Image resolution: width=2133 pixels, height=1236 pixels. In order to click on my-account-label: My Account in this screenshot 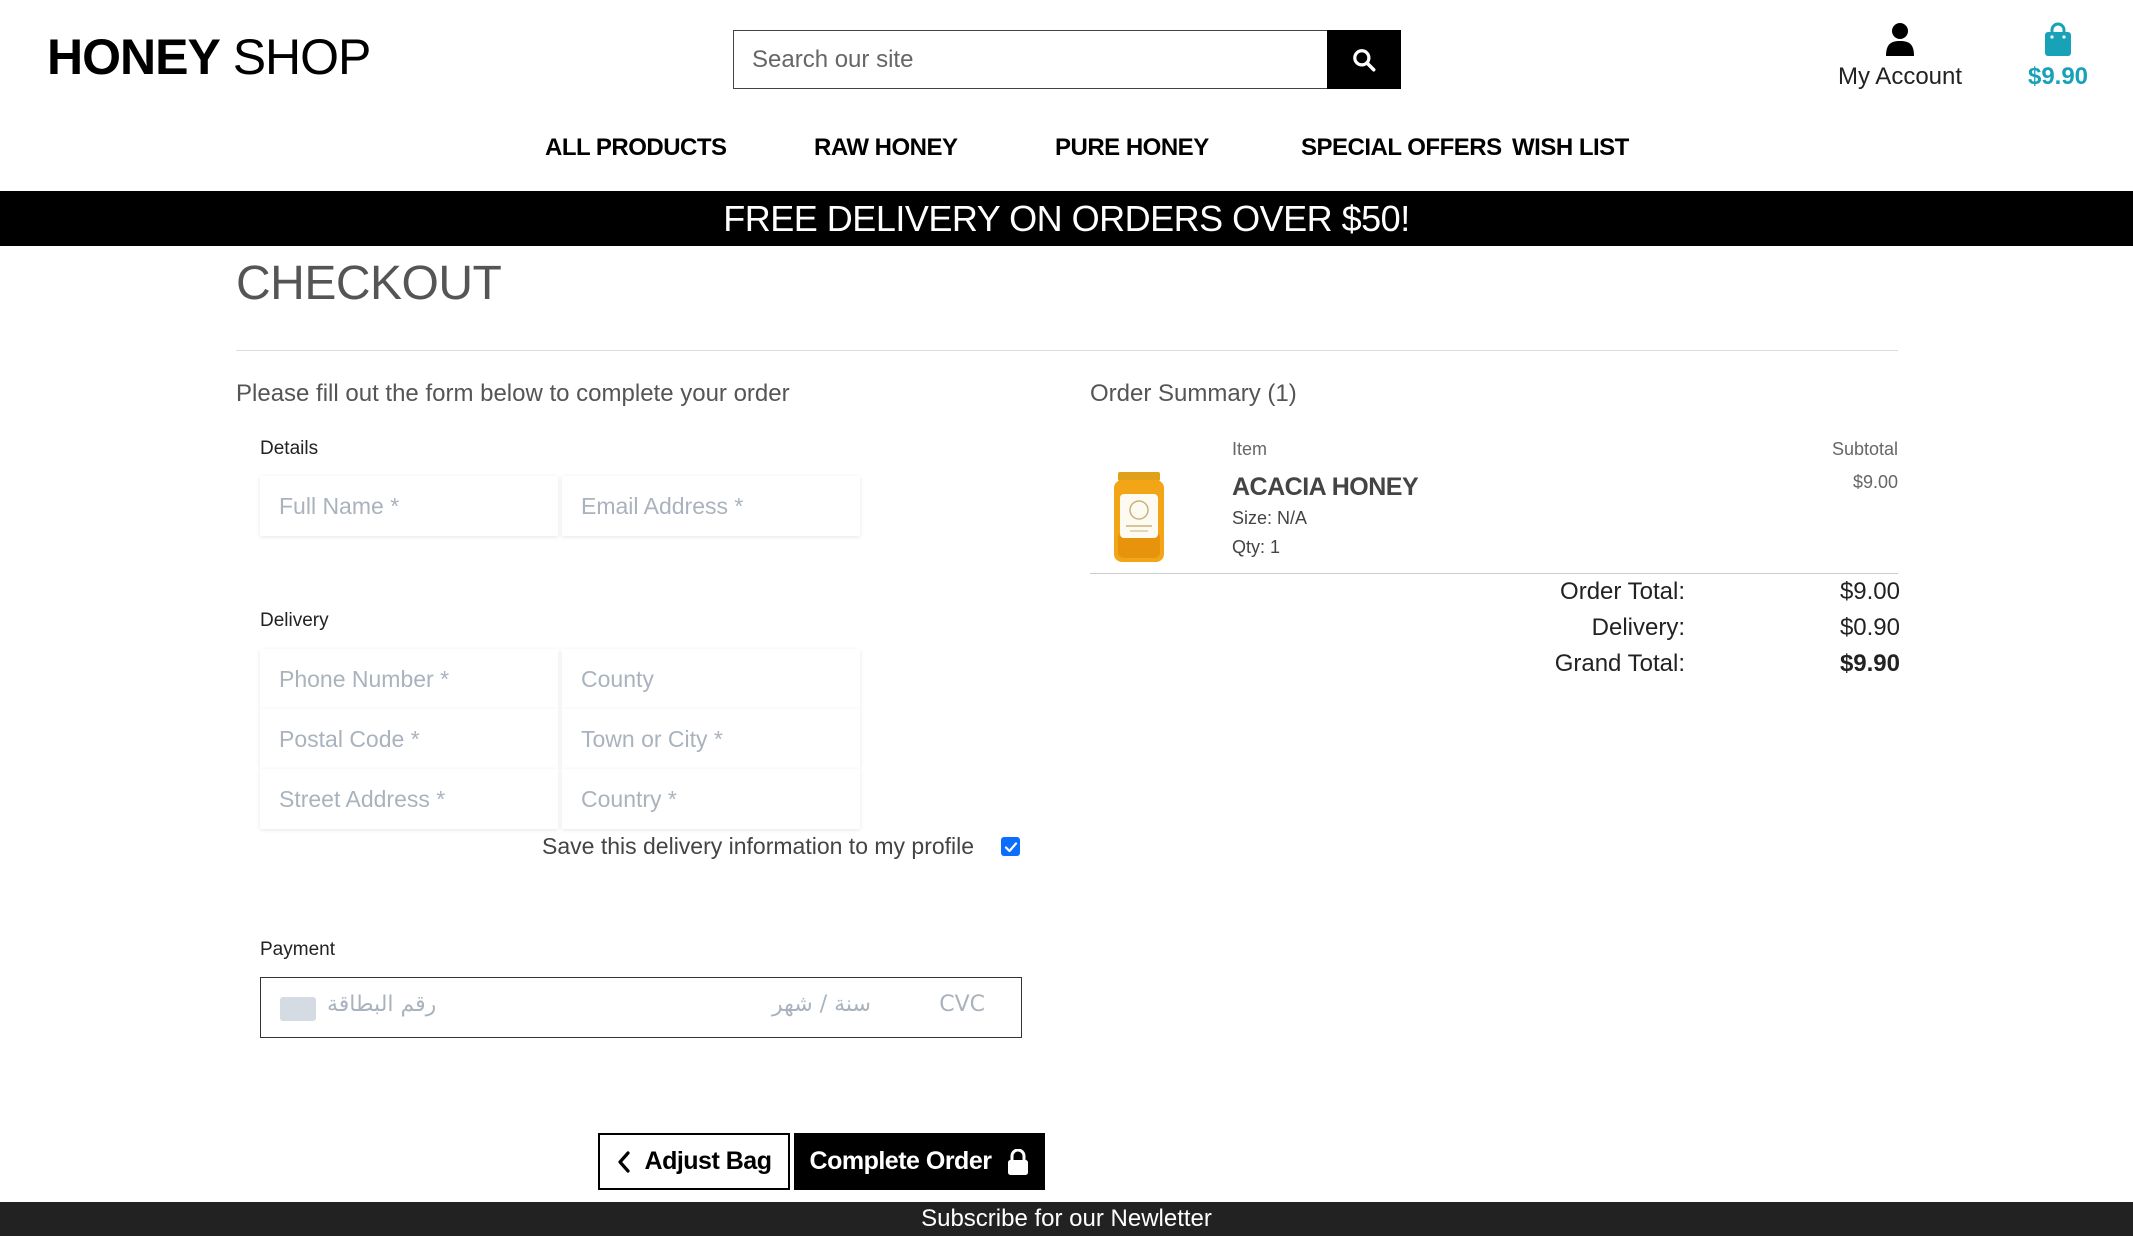, I will do `click(1900, 76)`.